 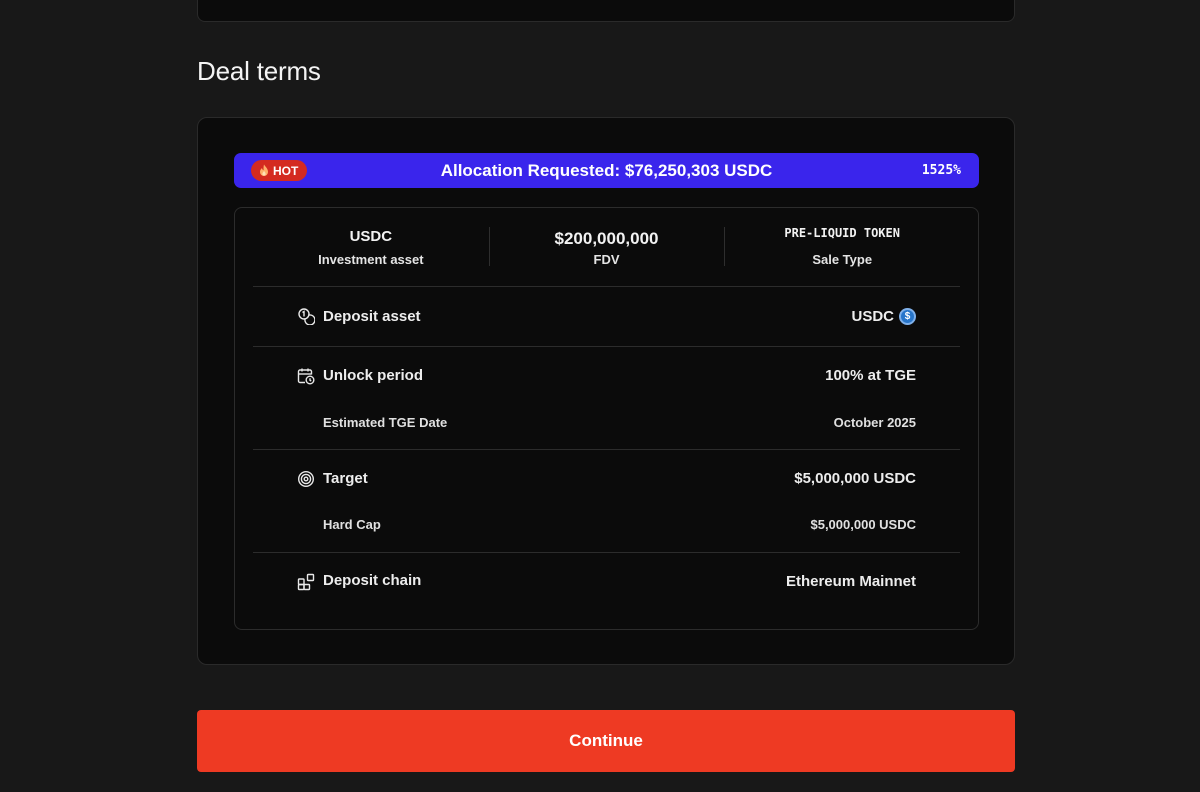 What do you see at coordinates (606, 11) in the screenshot?
I see `previous-section-card` at bounding box center [606, 11].